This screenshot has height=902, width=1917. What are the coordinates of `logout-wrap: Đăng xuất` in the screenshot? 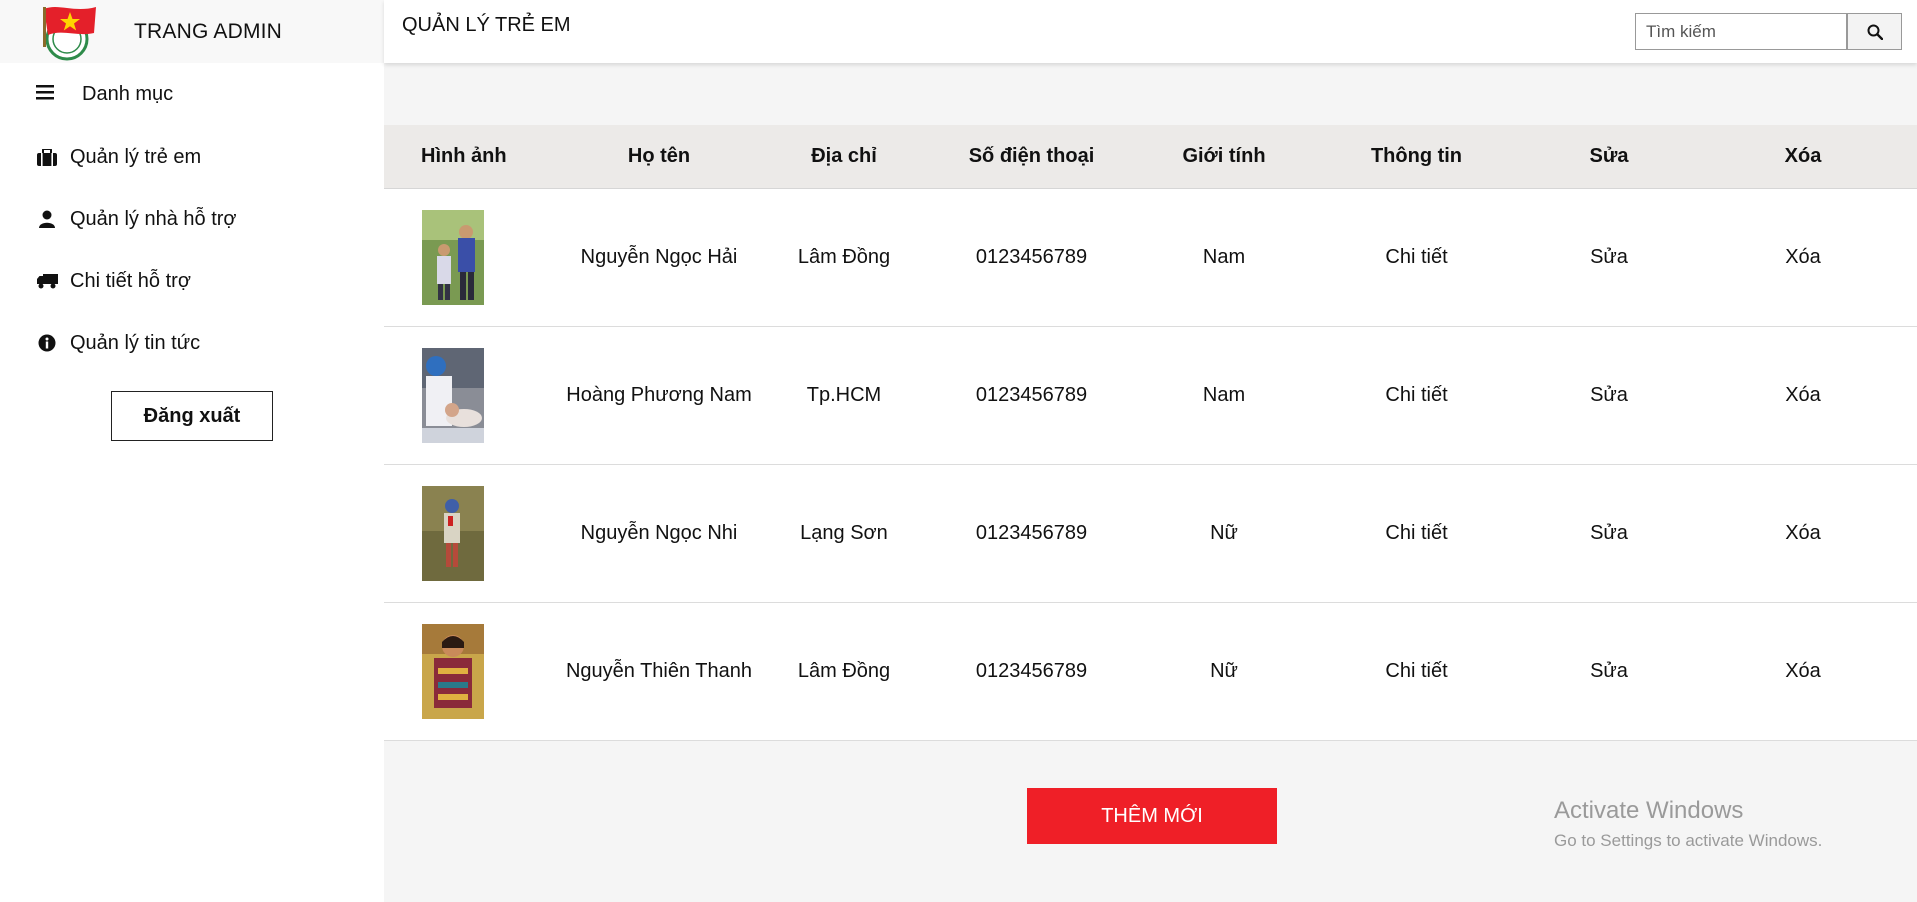 It's located at (192, 407).